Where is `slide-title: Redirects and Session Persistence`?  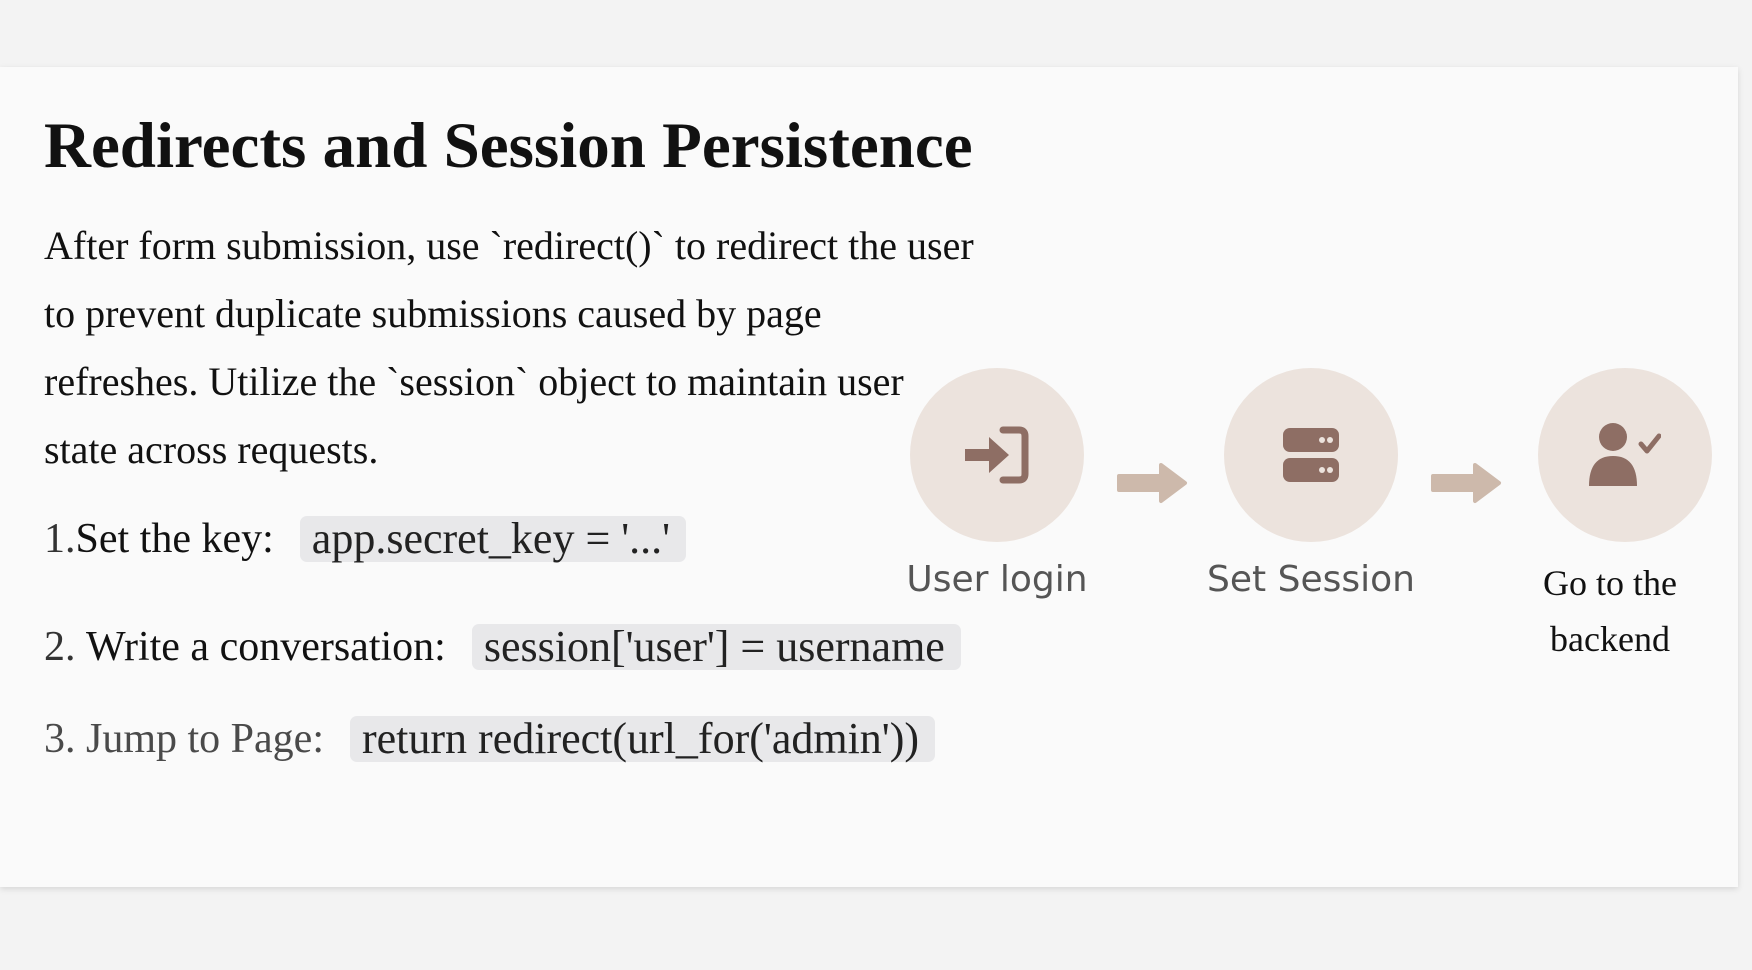
slide-title: Redirects and Session Persistence is located at coordinates (508, 146).